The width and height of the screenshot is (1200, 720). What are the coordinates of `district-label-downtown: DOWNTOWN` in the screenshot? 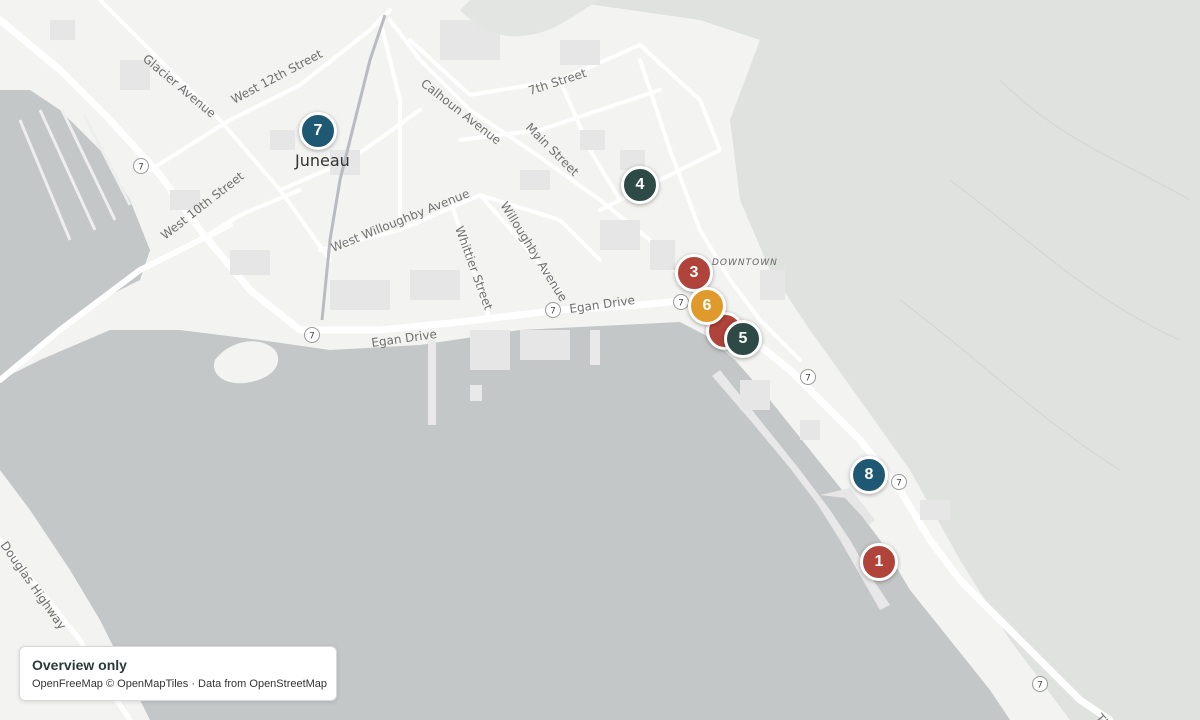 It's located at (745, 263).